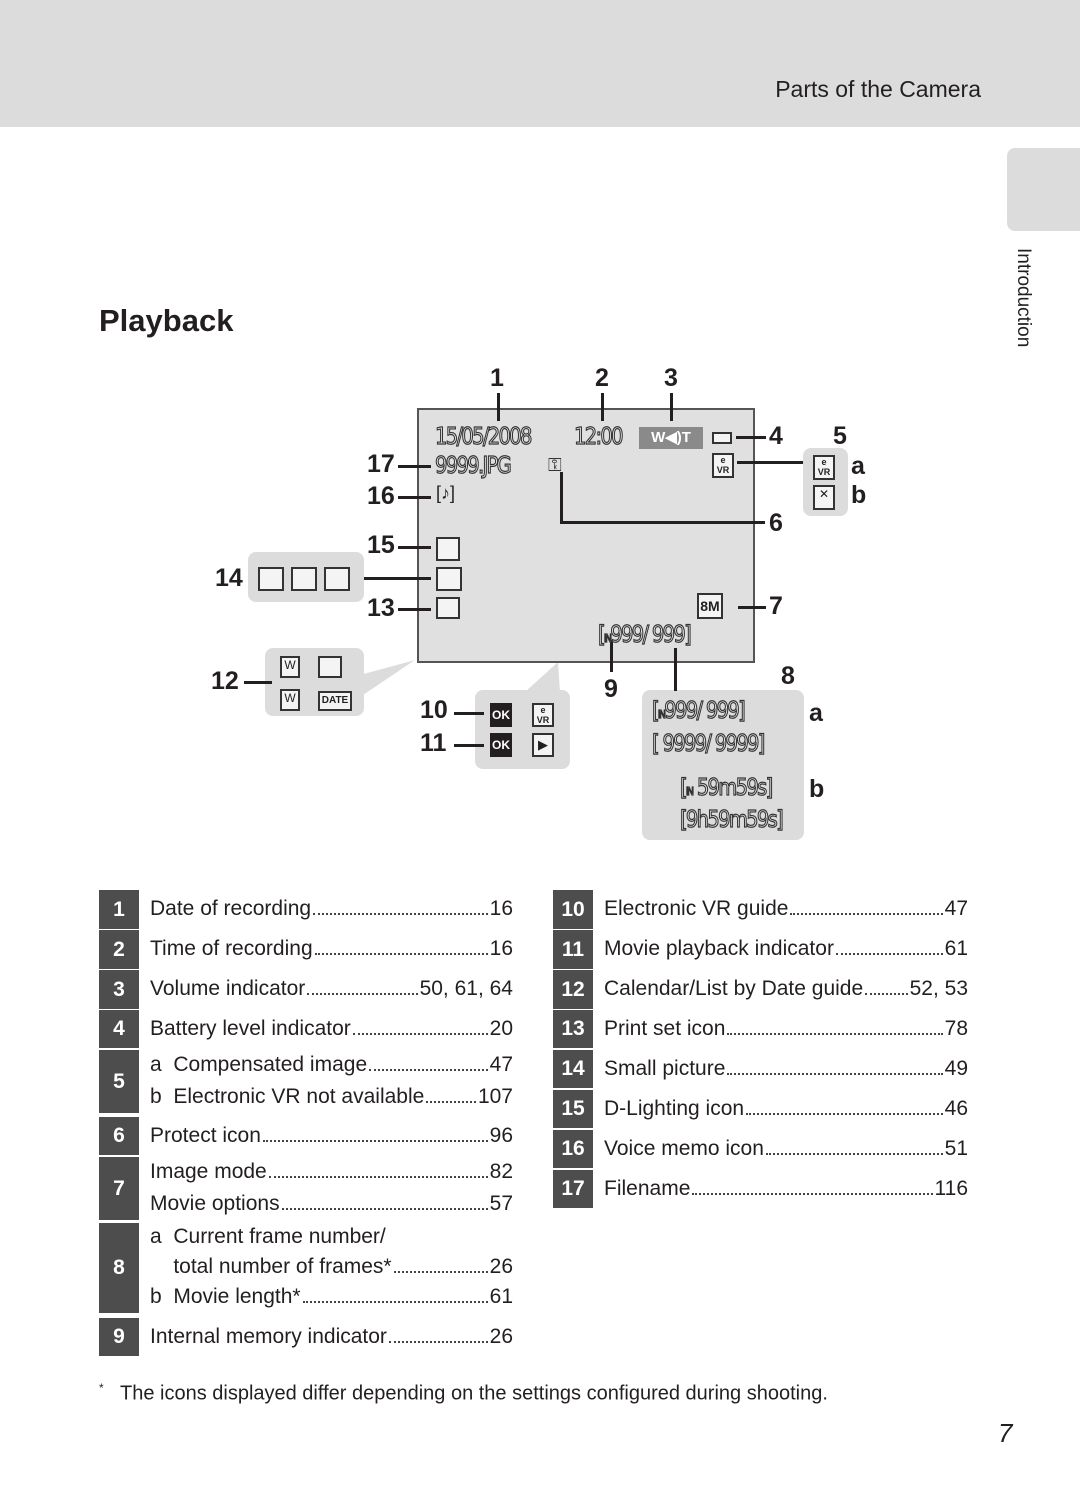  Describe the element at coordinates (555, 465) in the screenshot. I see `protect-key-icon: ⚿` at that location.